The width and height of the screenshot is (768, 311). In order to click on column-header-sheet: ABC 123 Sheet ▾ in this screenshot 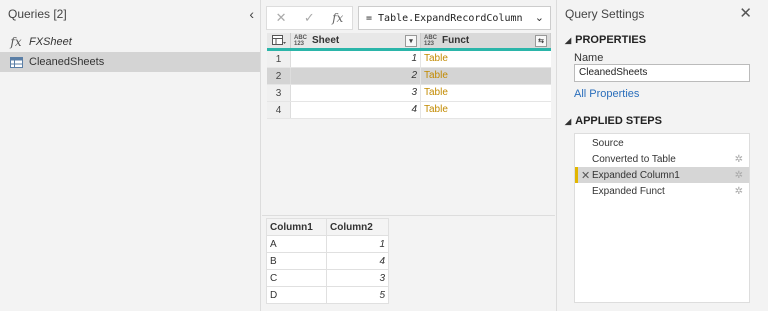, I will do `click(356, 40)`.